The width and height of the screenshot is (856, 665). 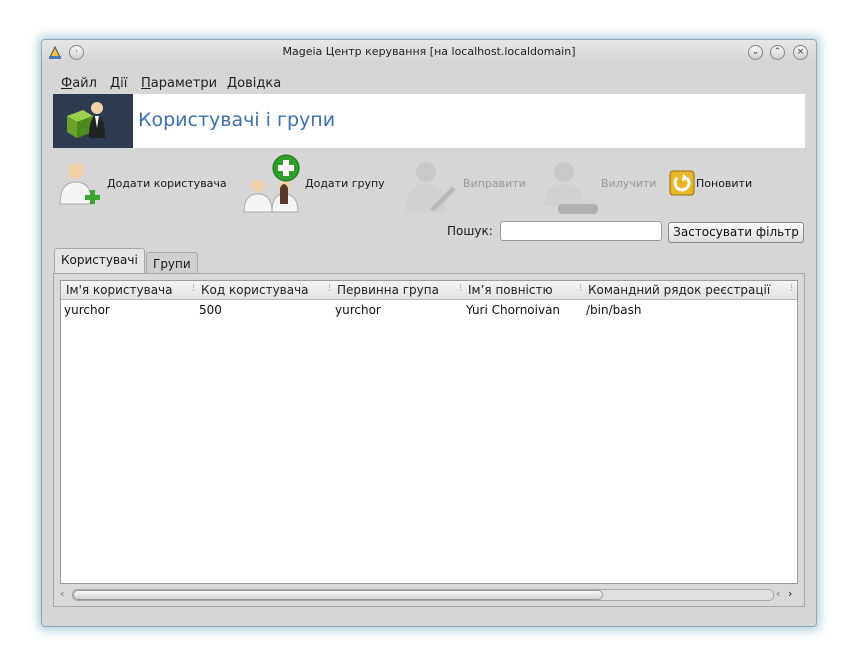 What do you see at coordinates (345, 183) in the screenshot?
I see `add-group-label: Додати групу` at bounding box center [345, 183].